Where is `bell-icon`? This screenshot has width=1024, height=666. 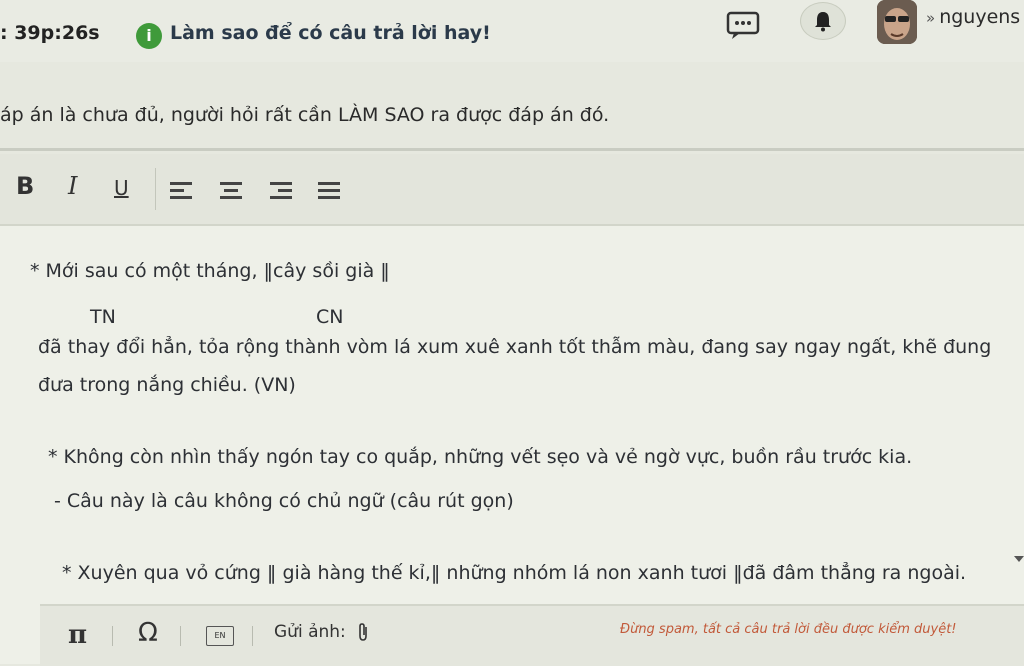 bell-icon is located at coordinates (823, 22).